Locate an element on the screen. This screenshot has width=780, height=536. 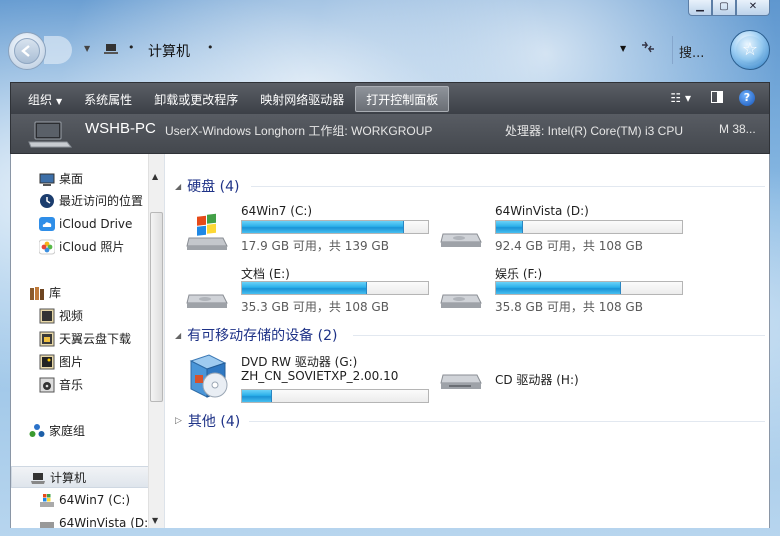
drive-f: 娱乐 (F:) 35.8 GB 可用，共 108 GB is located at coordinates (564, 291).